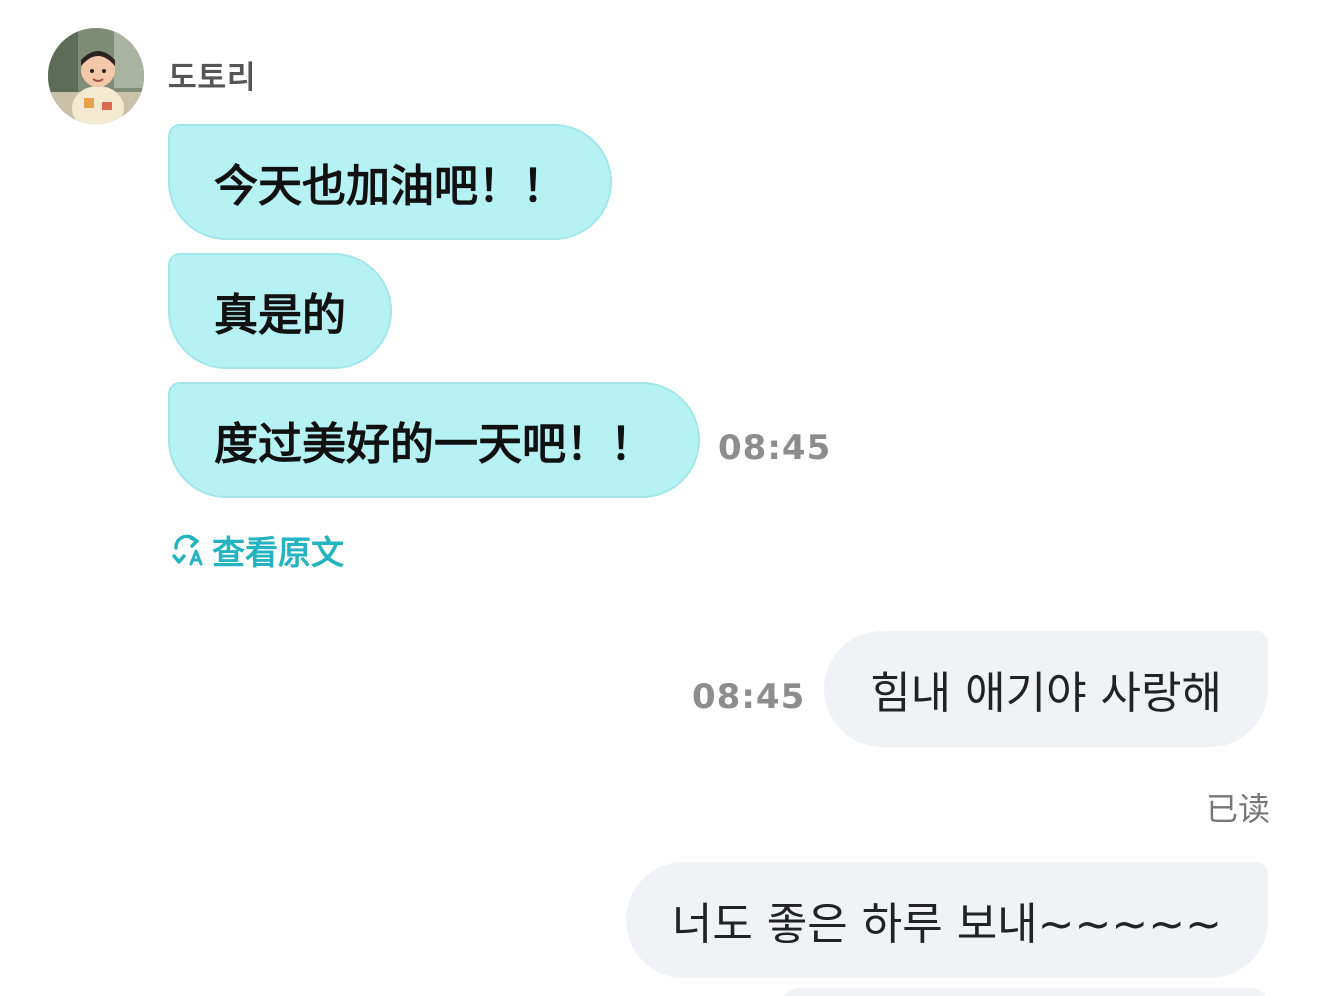  I want to click on incoming-message: 度过美好的一天吧！！, so click(434, 440).